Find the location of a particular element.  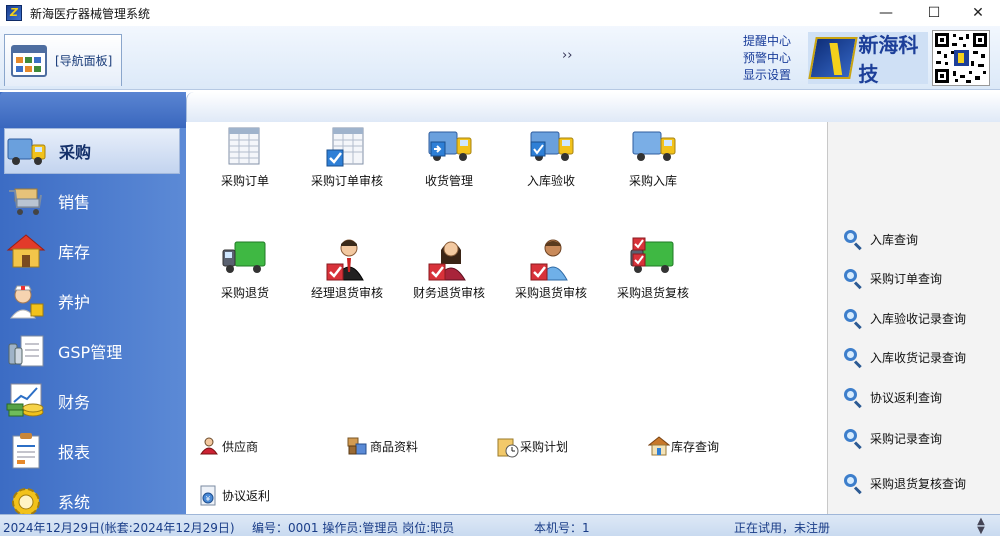

query-link-purchase-order: 采购订单查询 is located at coordinates (893, 278).